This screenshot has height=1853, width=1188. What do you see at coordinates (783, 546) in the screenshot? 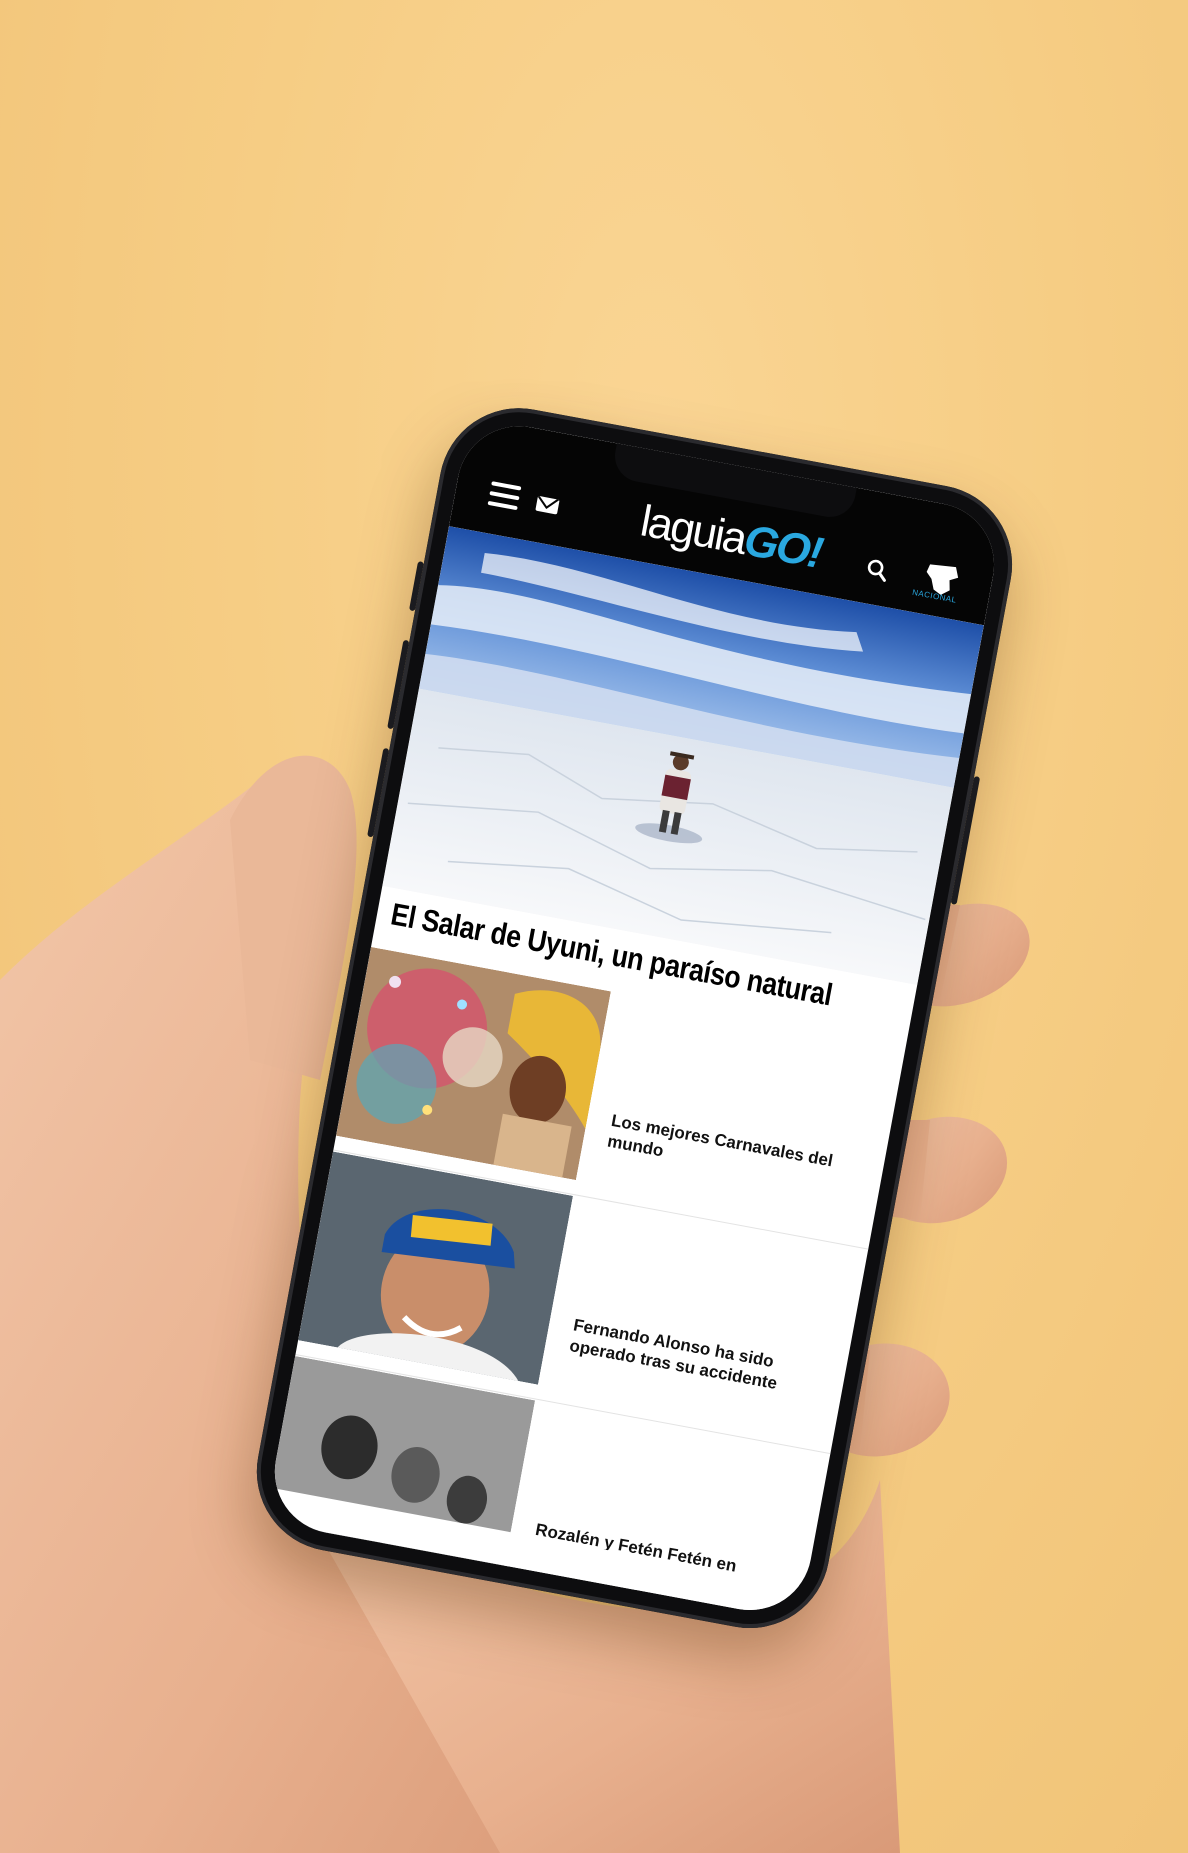
I see `logo-accent-text: GO!` at bounding box center [783, 546].